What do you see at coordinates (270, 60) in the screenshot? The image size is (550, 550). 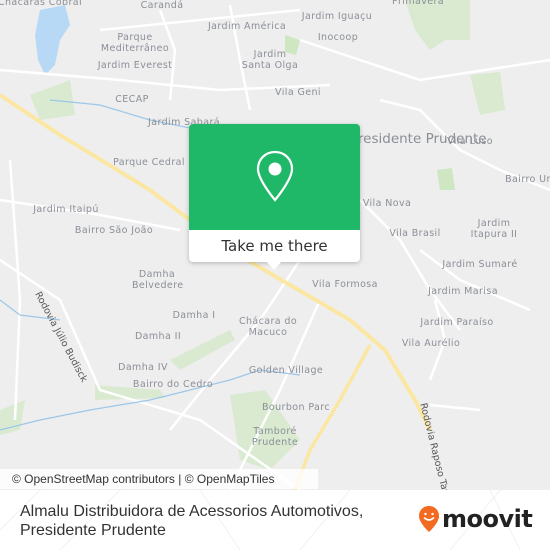 I see `map-label: Jardim Santa Olga` at bounding box center [270, 60].